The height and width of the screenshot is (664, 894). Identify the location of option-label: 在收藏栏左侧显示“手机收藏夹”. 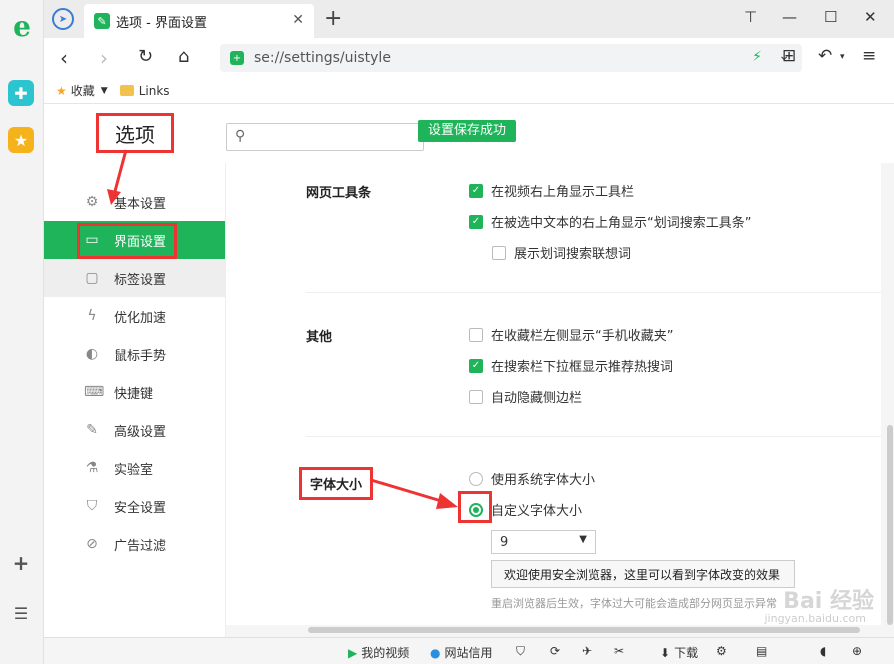
(582, 336).